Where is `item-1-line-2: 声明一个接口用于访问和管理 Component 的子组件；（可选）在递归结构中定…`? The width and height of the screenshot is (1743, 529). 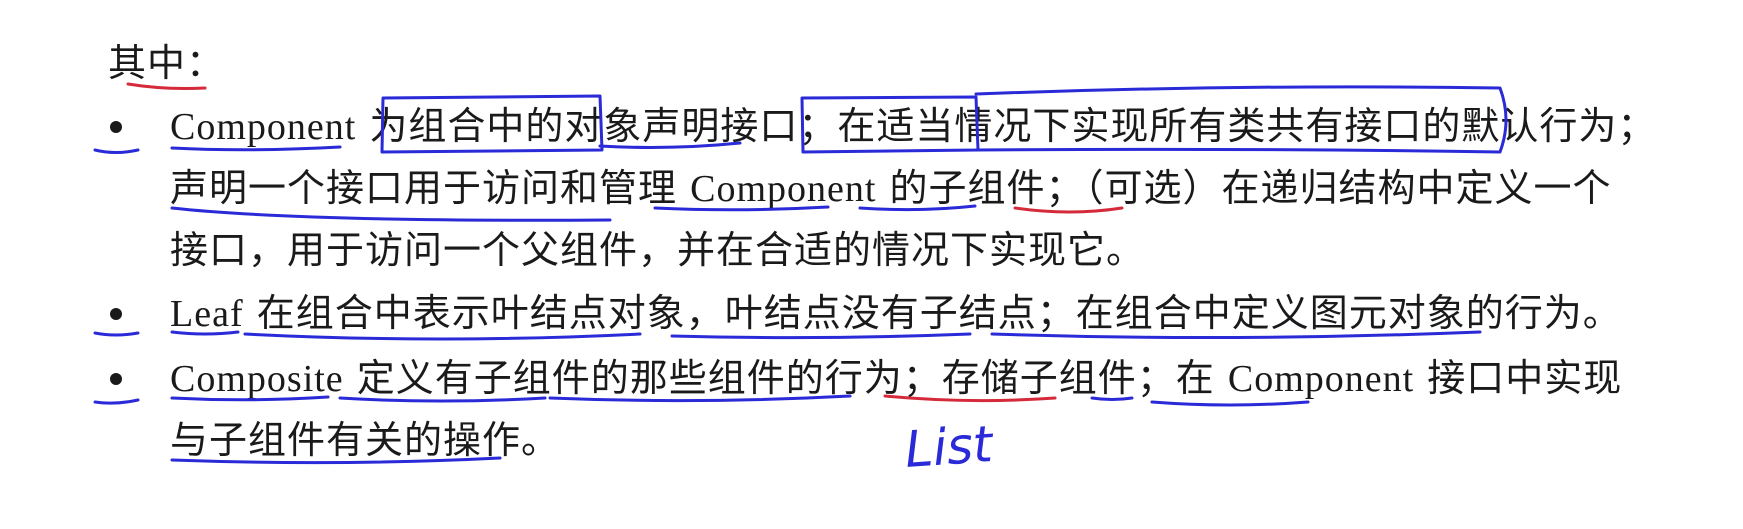 item-1-line-2: 声明一个接口用于访问和管理 Component 的子组件；（可选）在递归结构中定… is located at coordinates (891, 188).